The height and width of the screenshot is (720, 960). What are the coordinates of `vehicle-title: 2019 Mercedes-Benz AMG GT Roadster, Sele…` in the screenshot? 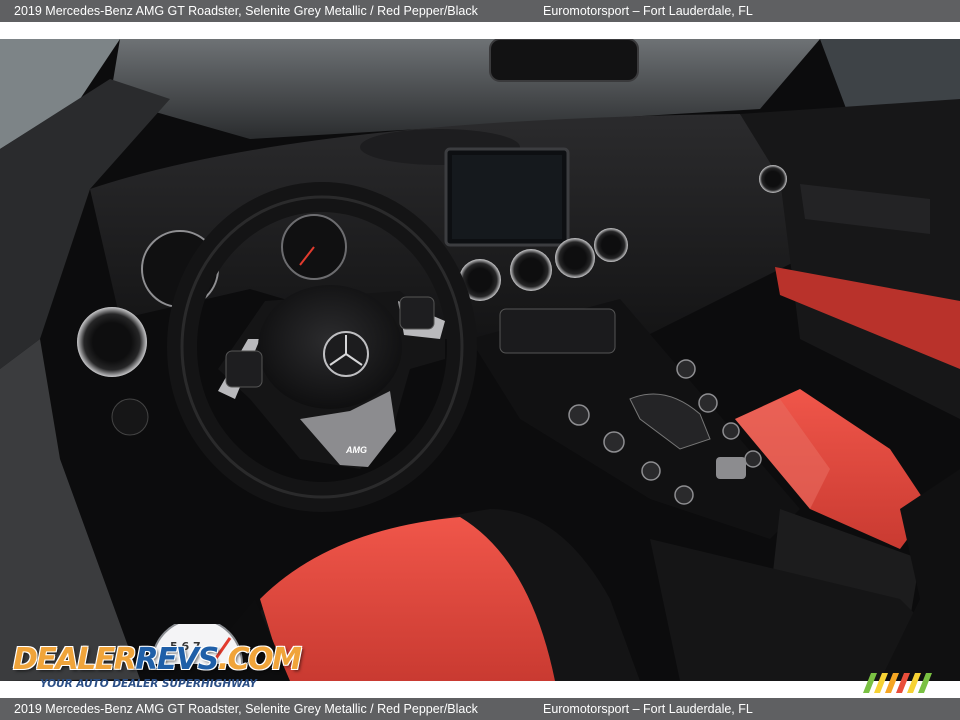 It's located at (246, 11).